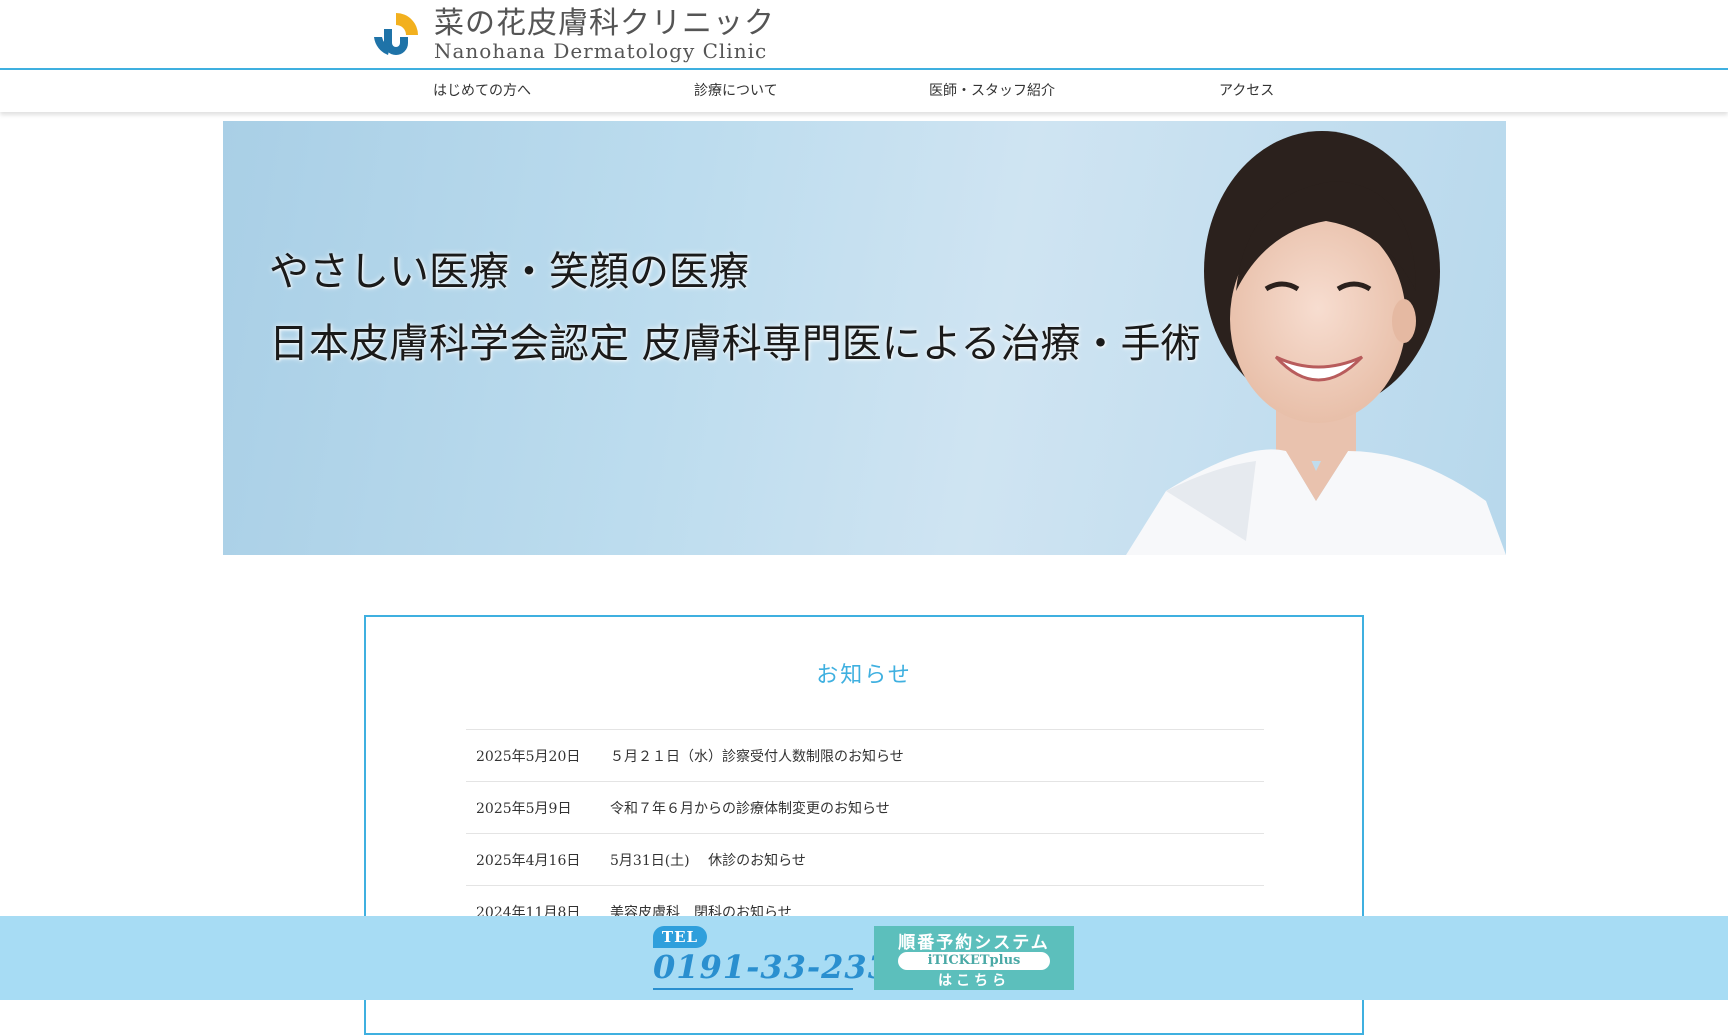  What do you see at coordinates (524, 808) in the screenshot?
I see `news-date: 2025年5月9日` at bounding box center [524, 808].